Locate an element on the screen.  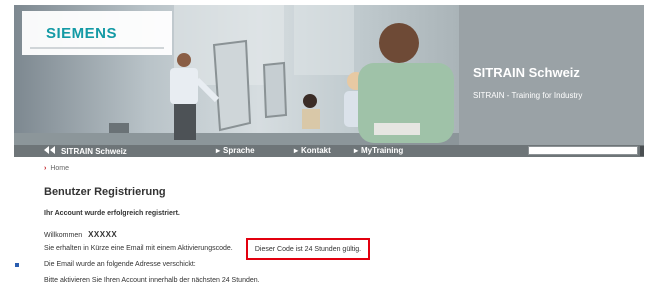
logo-underline is located at coordinates (97, 48).